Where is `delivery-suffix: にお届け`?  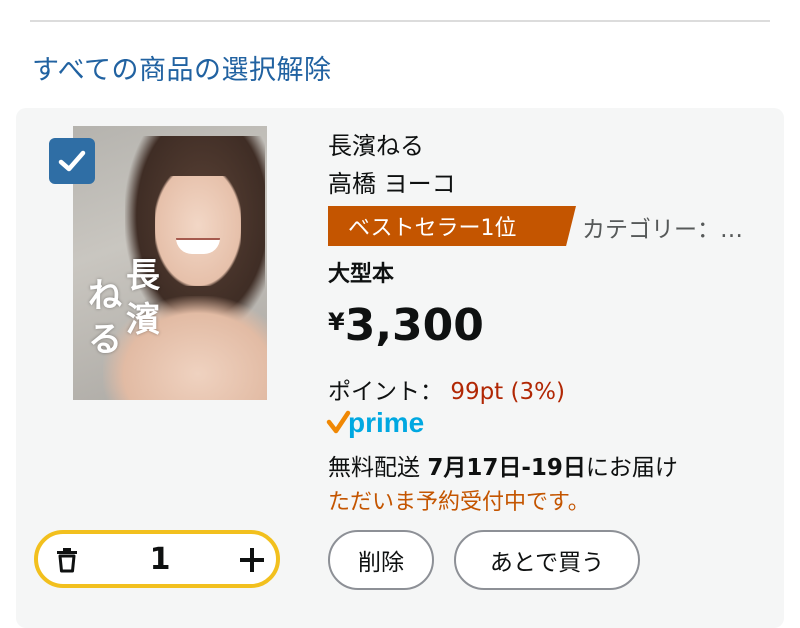
delivery-suffix: にお届け is located at coordinates (631, 468).